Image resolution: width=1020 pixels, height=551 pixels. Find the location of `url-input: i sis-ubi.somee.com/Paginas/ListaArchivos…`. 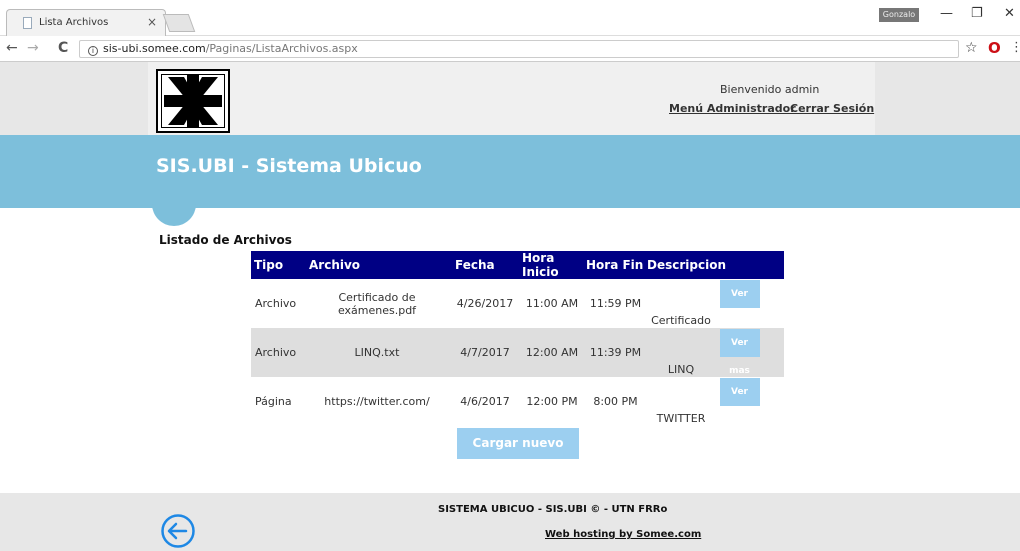

url-input: i sis-ubi.somee.com/Paginas/ListaArchivos… is located at coordinates (519, 49).